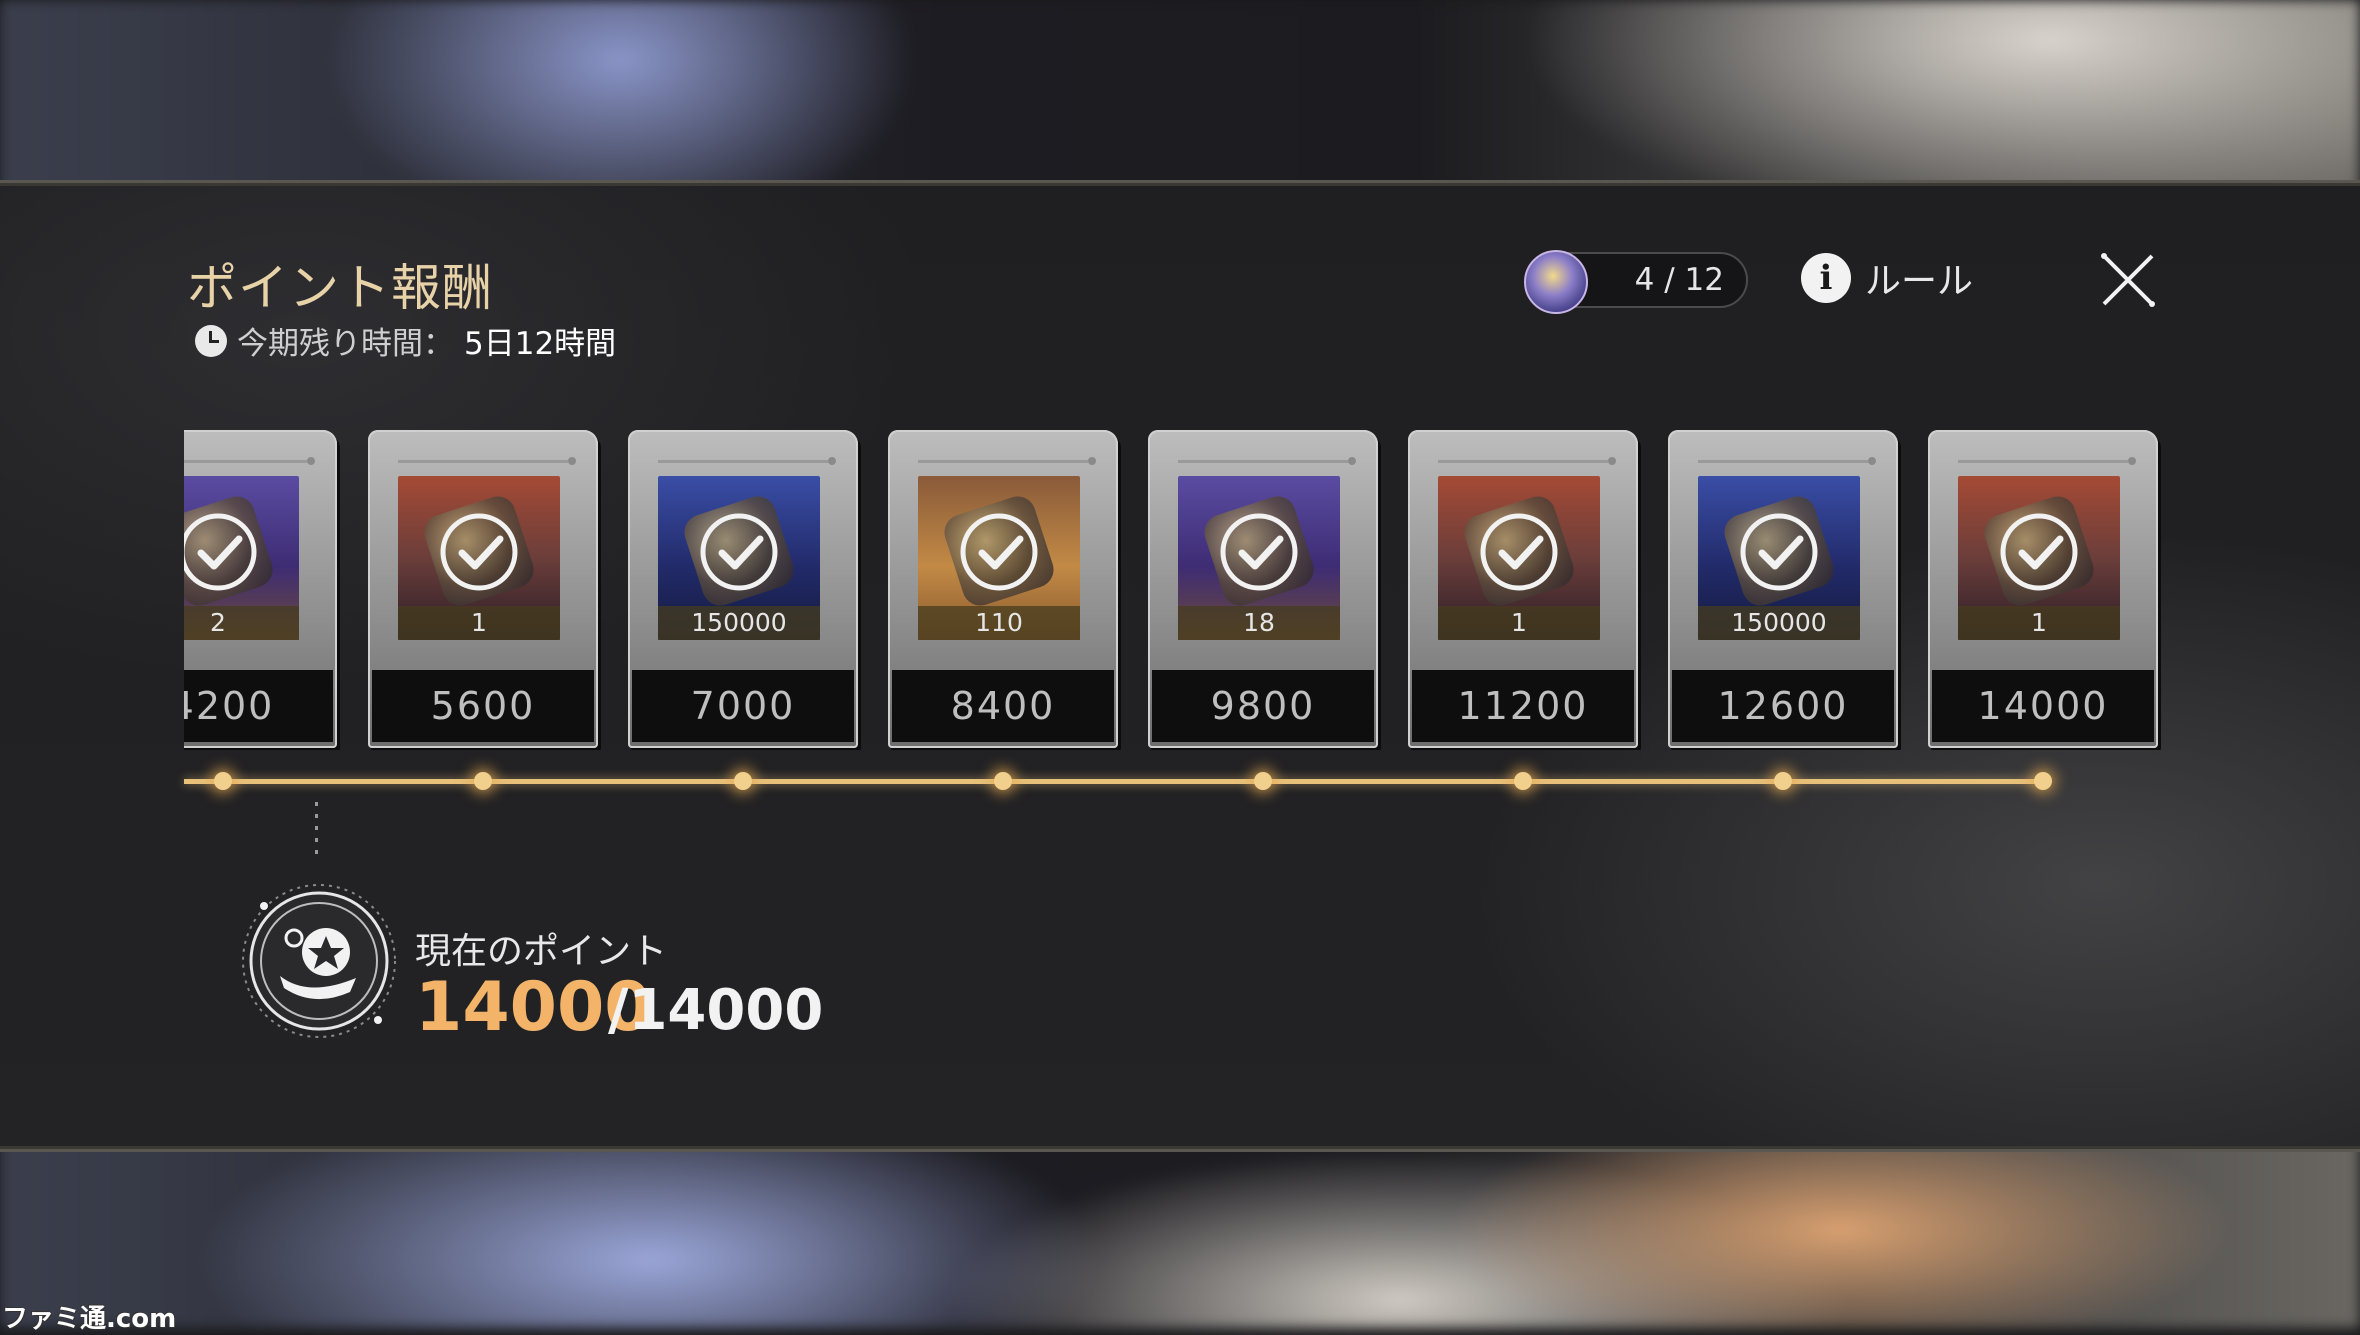  I want to click on current-points-max: /14000, so click(715, 1010).